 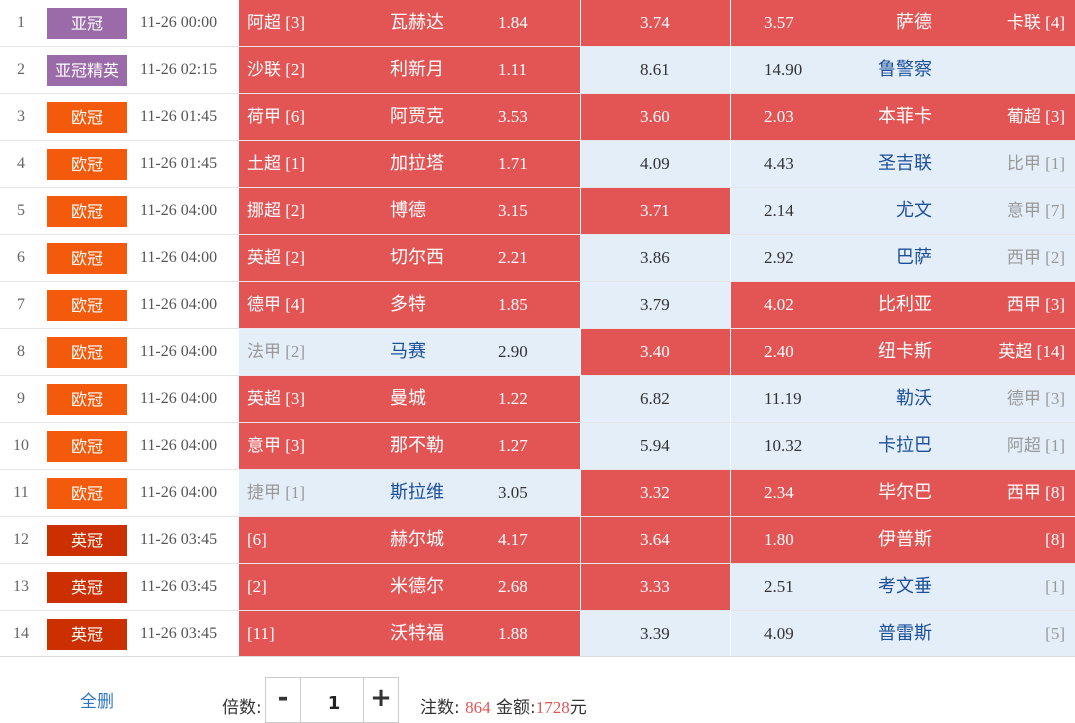 I want to click on away-win-option: 11.19 勒沃 德甲 [3], so click(x=903, y=399).